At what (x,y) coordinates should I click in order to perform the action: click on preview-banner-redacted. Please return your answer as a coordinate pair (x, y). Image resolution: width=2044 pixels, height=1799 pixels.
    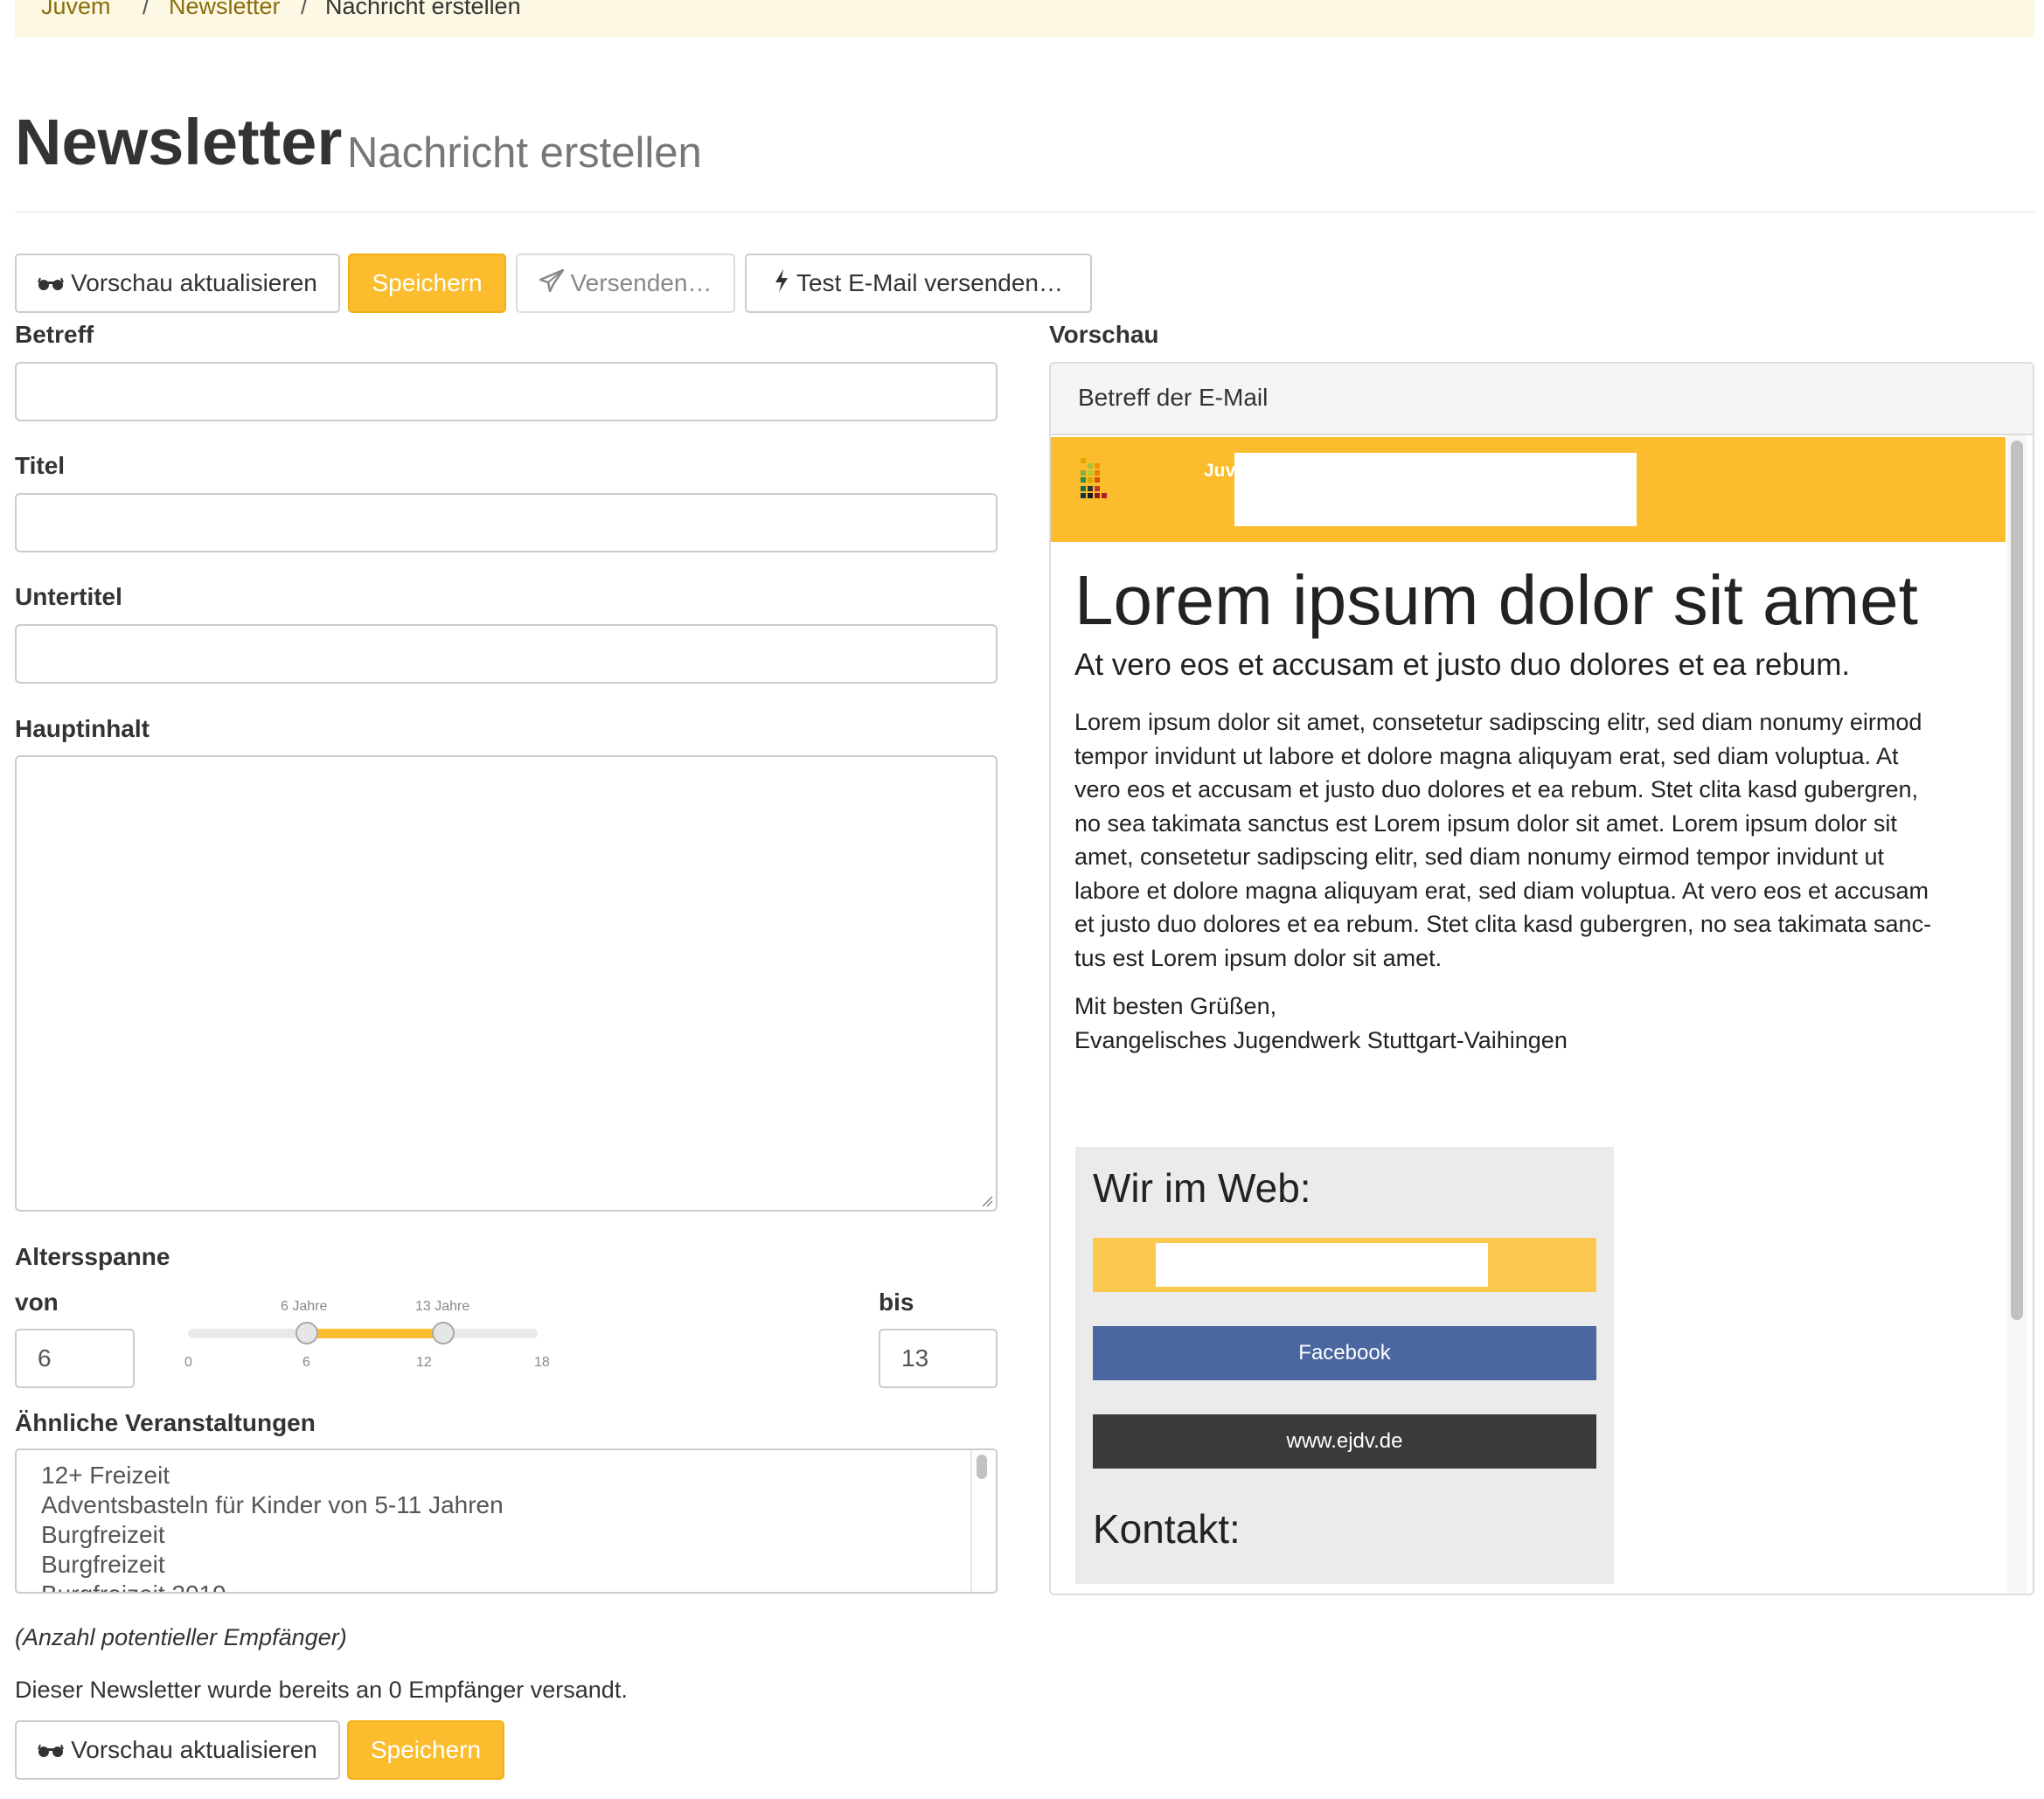
    Looking at the image, I should click on (1435, 489).